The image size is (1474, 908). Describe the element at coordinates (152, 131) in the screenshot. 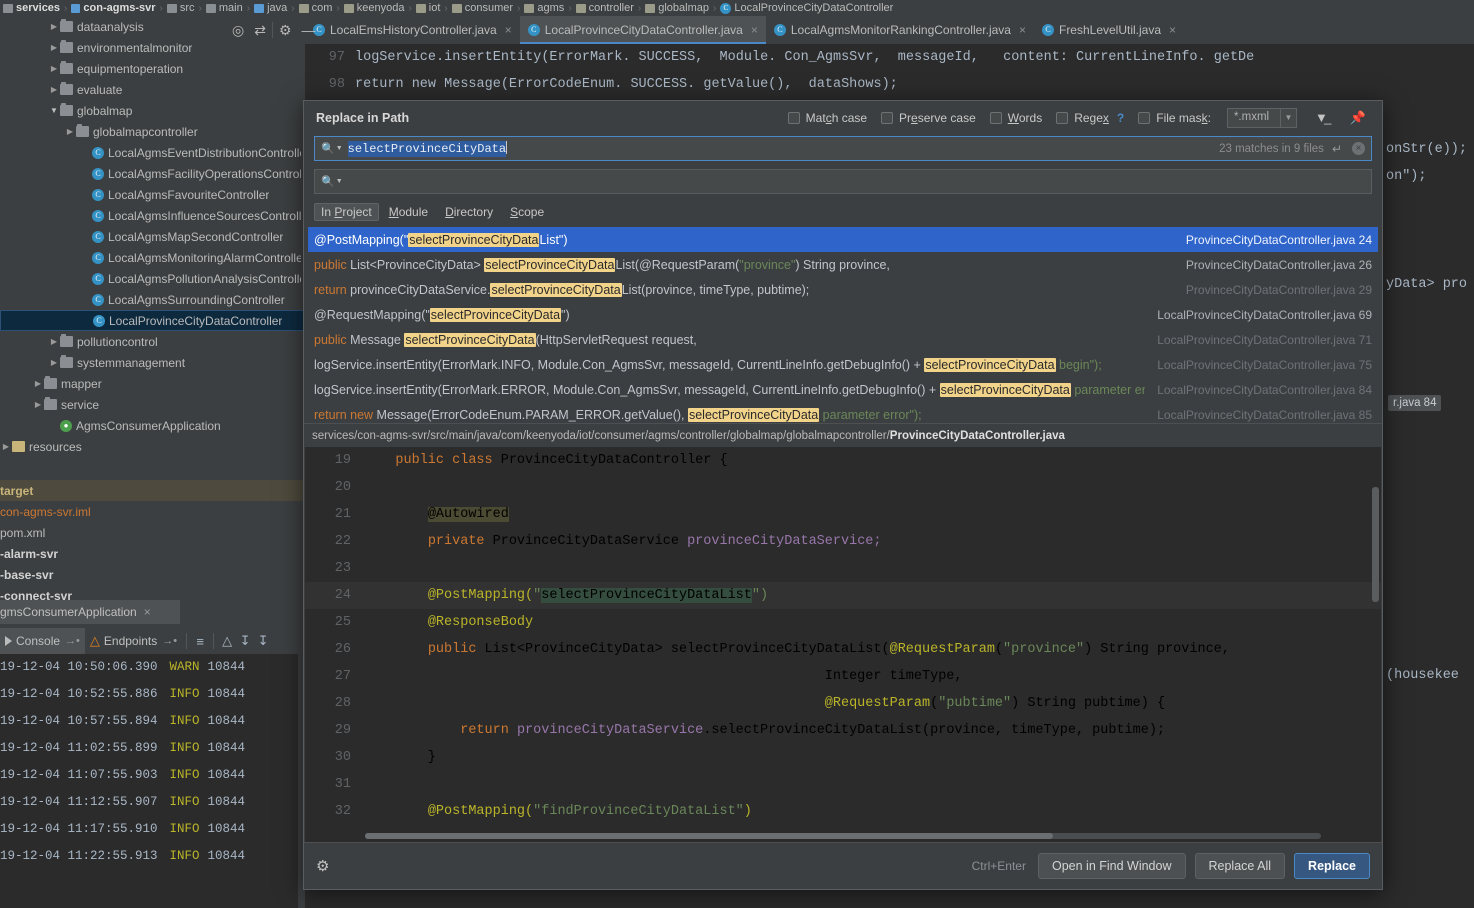

I see `tree-item-globalmapcontroller: ▶ globalmapcontroller` at that location.